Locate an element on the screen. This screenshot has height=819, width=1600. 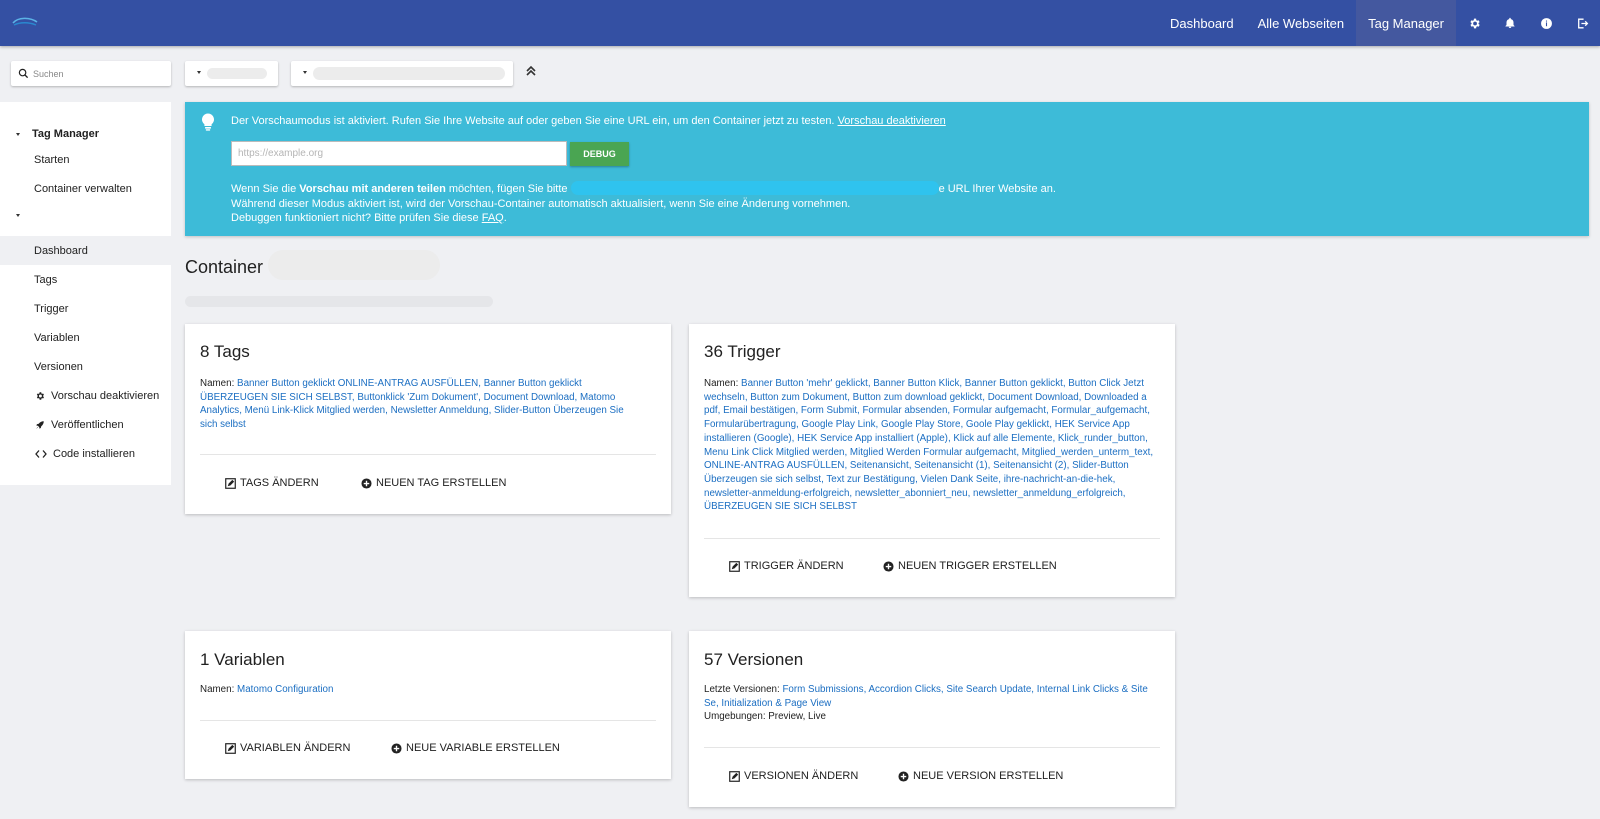
sidebar-group-label: Tag Manager is located at coordinates (66, 134).